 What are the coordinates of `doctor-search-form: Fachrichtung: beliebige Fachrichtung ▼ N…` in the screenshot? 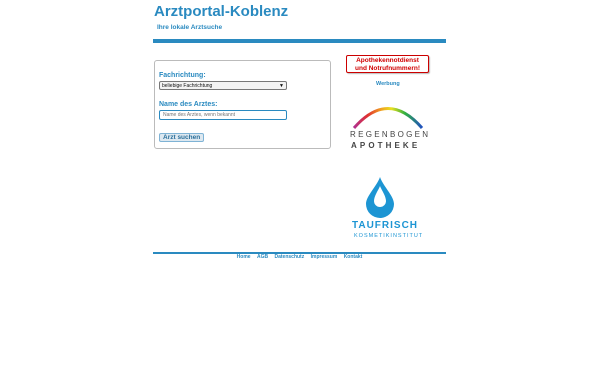 It's located at (242, 104).